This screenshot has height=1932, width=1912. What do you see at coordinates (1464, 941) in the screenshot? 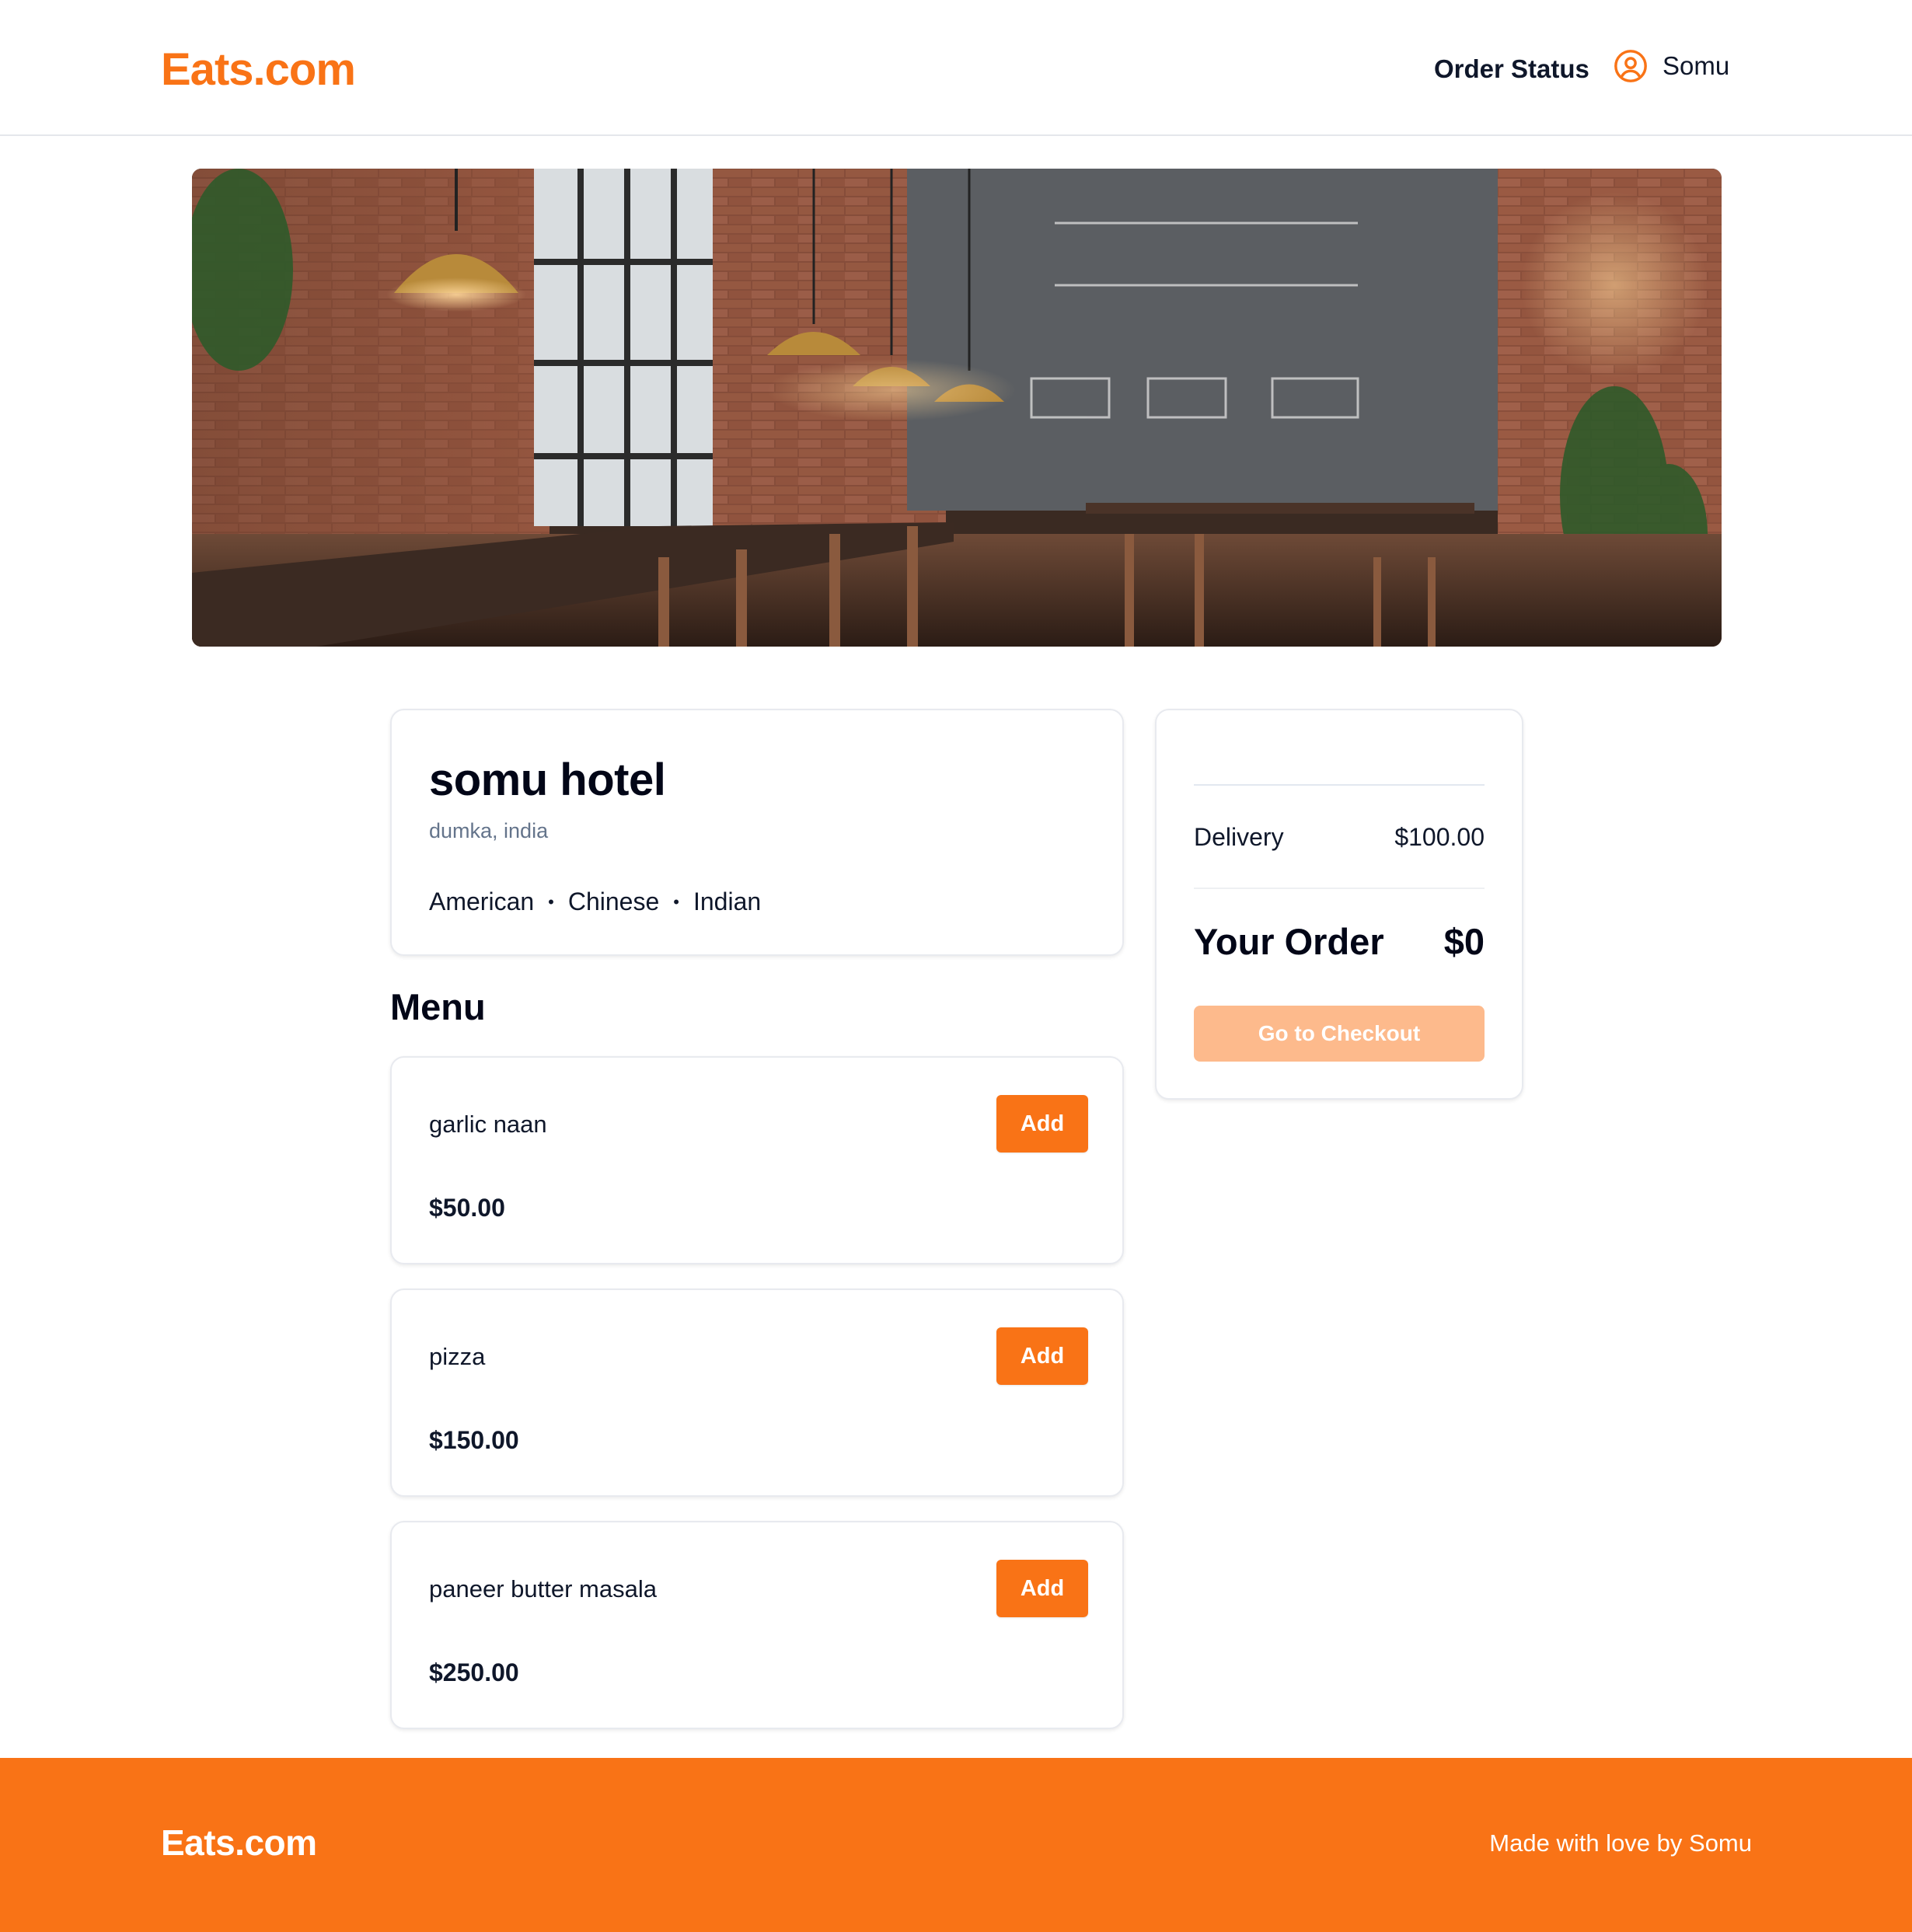
I see `order-total: $0` at bounding box center [1464, 941].